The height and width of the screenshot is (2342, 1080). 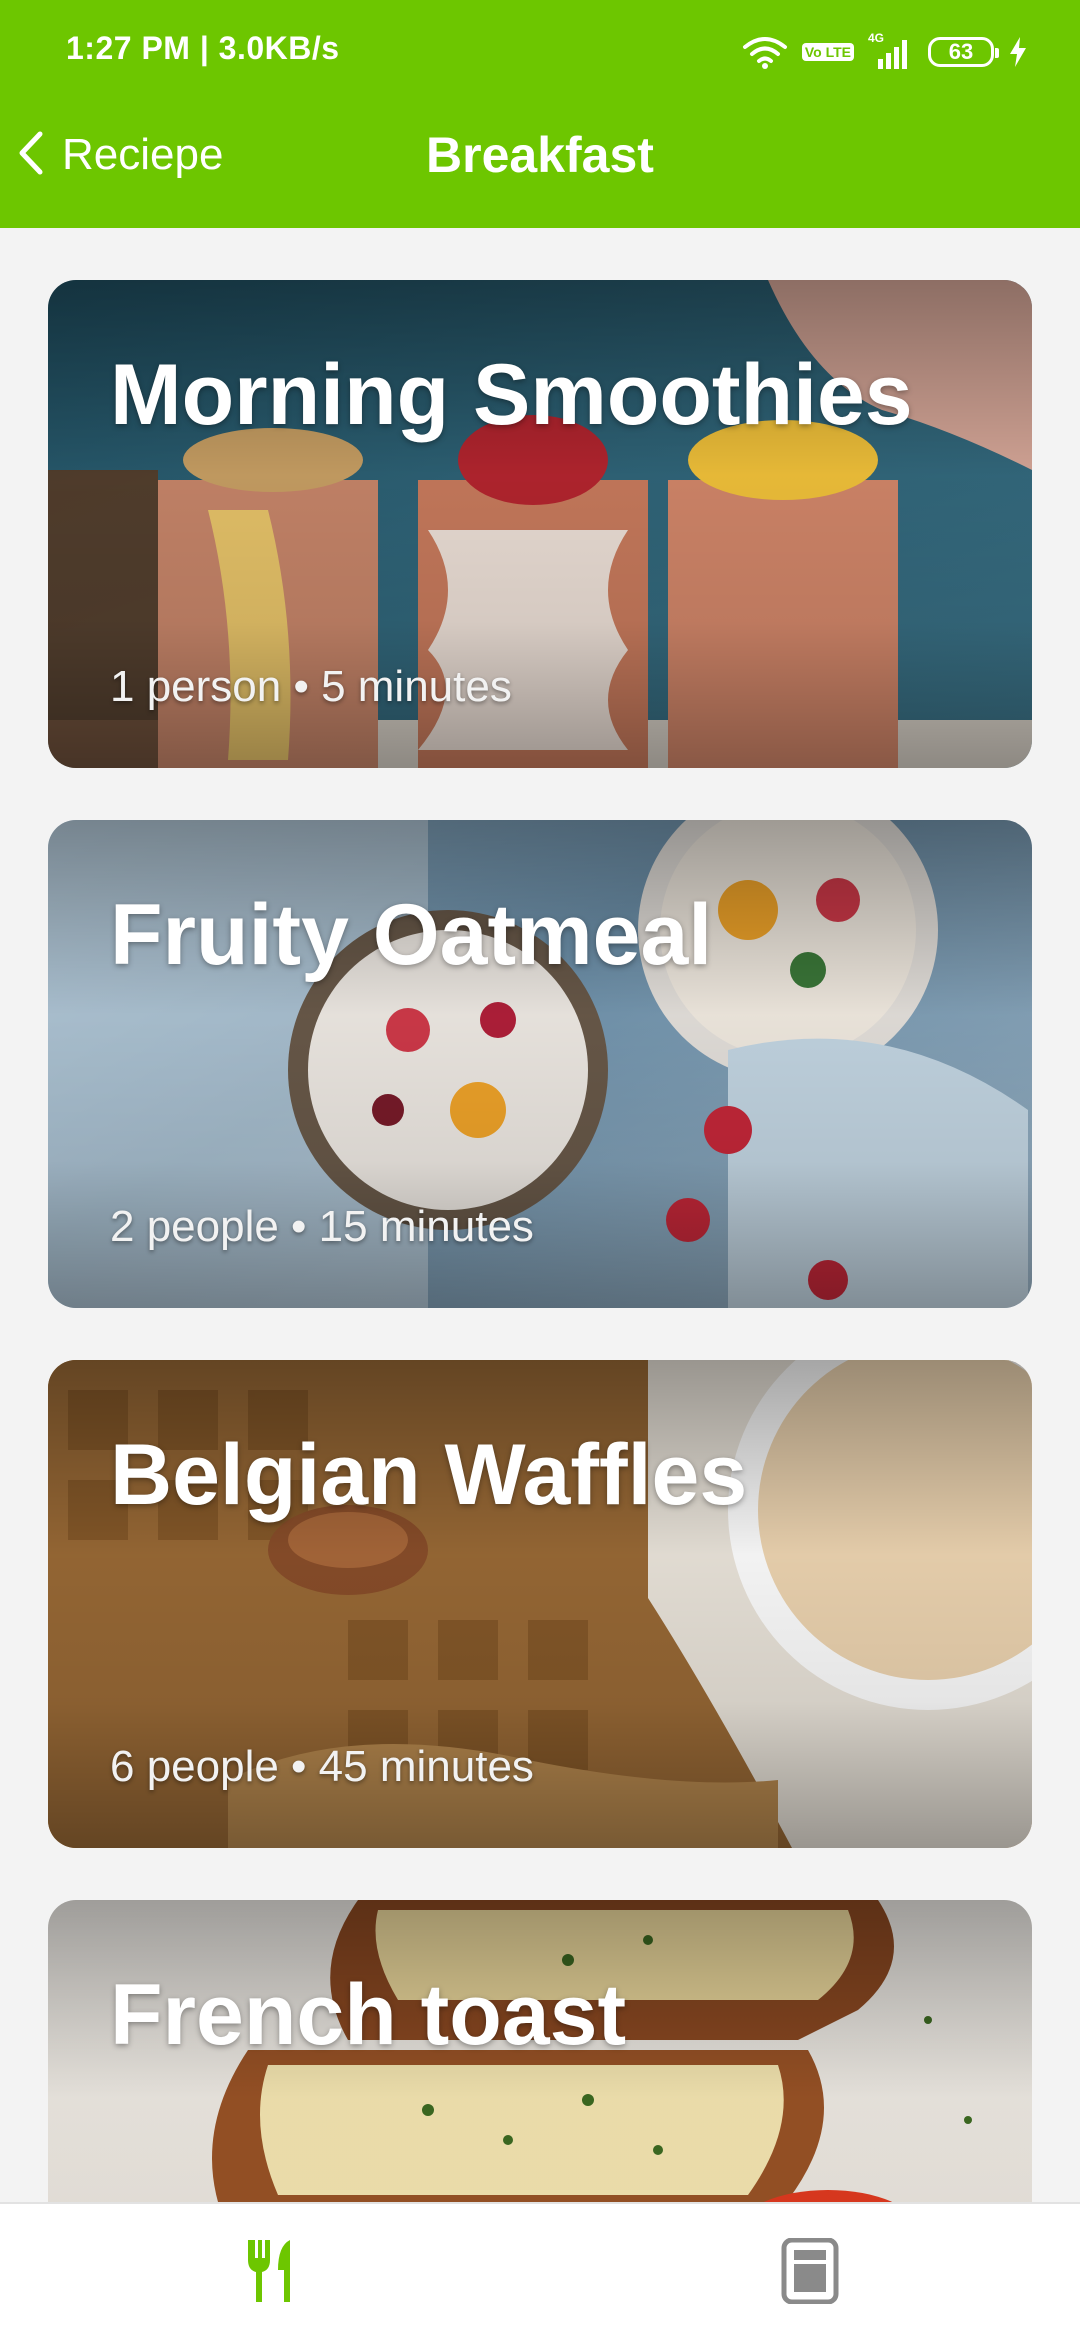 I want to click on recipe-title: Morning Smoothies, so click(x=511, y=395).